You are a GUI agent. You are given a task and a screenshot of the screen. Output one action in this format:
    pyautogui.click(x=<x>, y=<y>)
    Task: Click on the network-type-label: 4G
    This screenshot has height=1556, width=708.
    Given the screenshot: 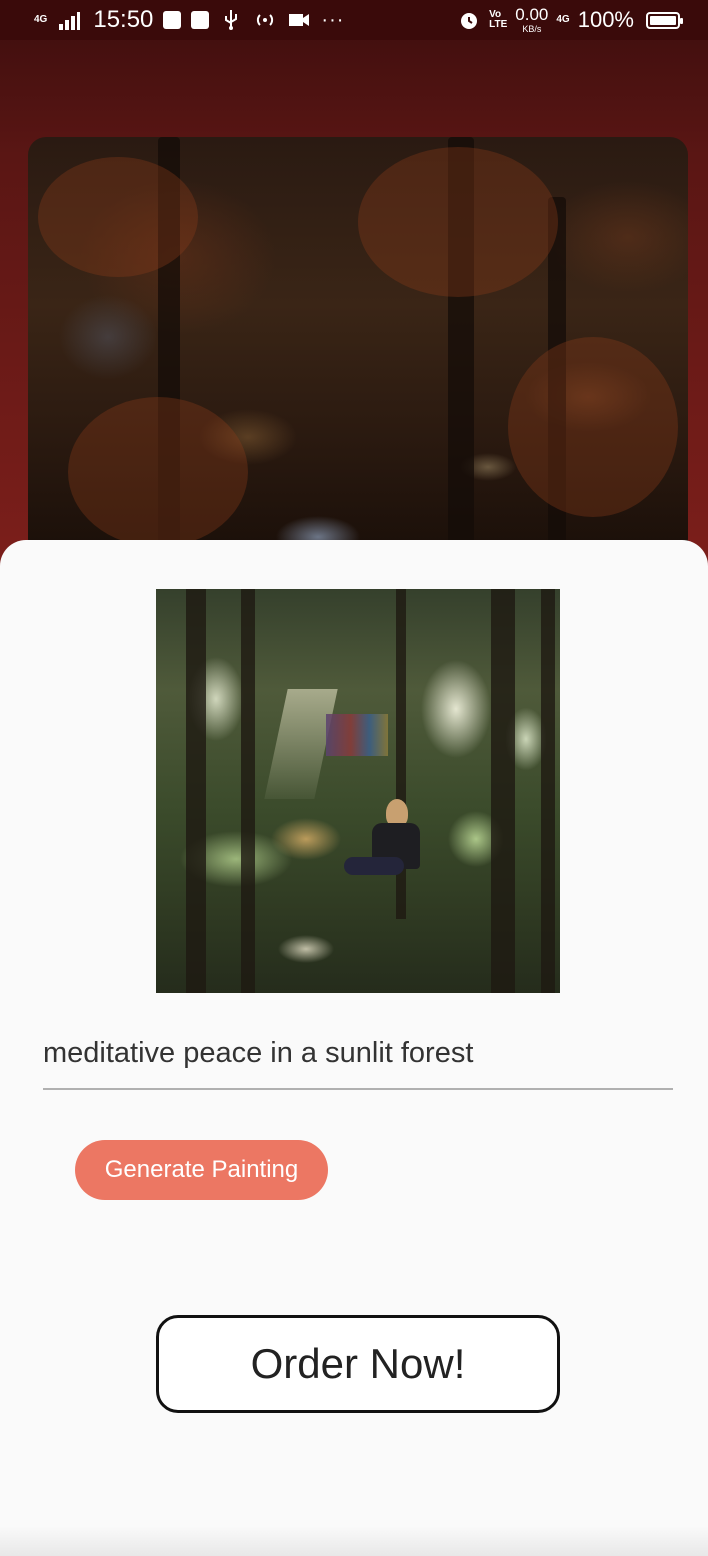 What is the action you would take?
    pyautogui.click(x=41, y=19)
    